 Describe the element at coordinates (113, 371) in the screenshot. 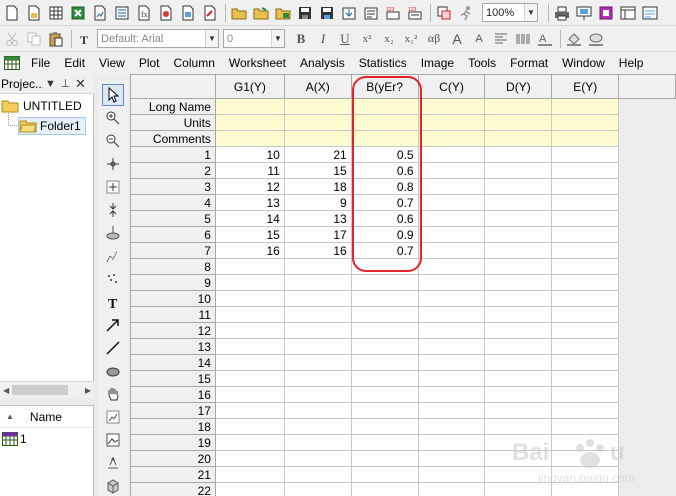

I see `ellipse-tool-icon` at that location.